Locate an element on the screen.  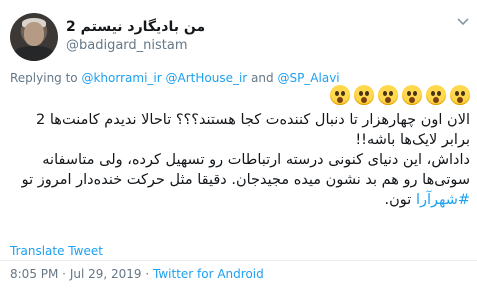
tweet-line-2-end: تون. is located at coordinates (400, 200).